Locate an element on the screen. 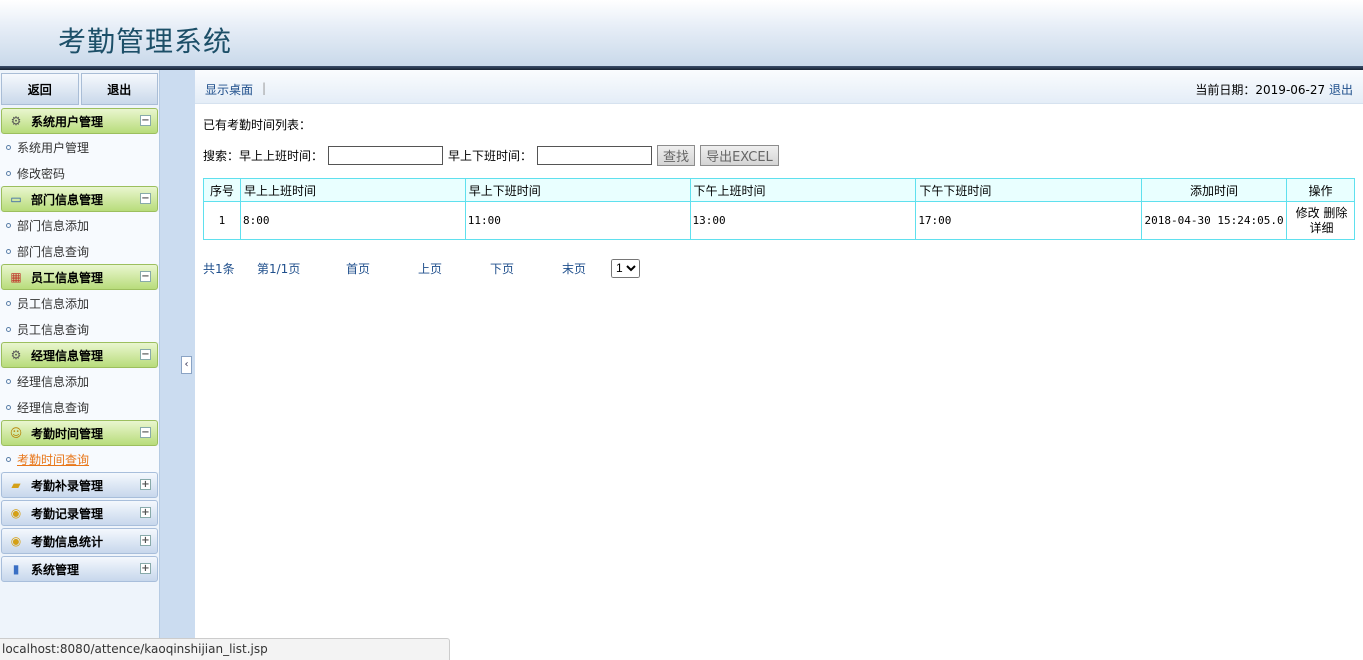 Image resolution: width=1363 pixels, height=660 pixels. sidebar-splitter: ‹ is located at coordinates (177, 354).